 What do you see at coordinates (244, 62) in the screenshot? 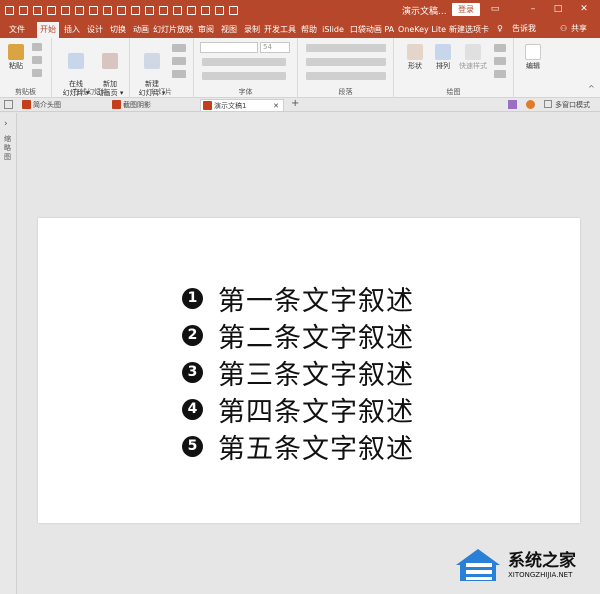
I see `font-style-buttons` at bounding box center [244, 62].